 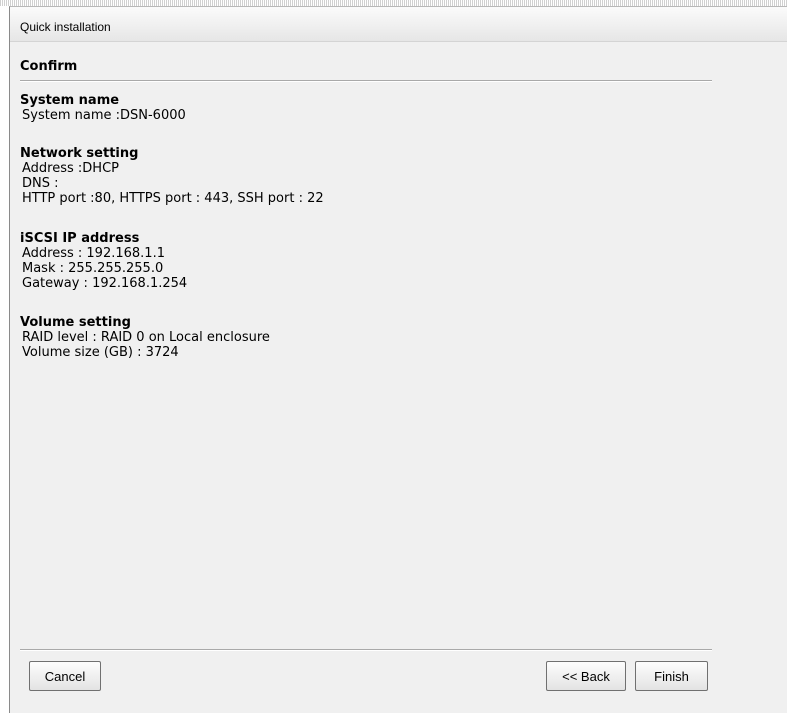 What do you see at coordinates (65, 27) in the screenshot?
I see `dialog-title: Quick installation` at bounding box center [65, 27].